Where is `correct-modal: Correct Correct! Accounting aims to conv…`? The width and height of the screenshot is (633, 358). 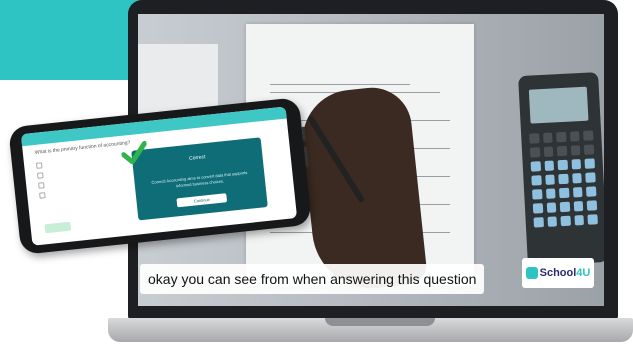 correct-modal: Correct Correct! Accounting aims to conv… is located at coordinates (199, 179).